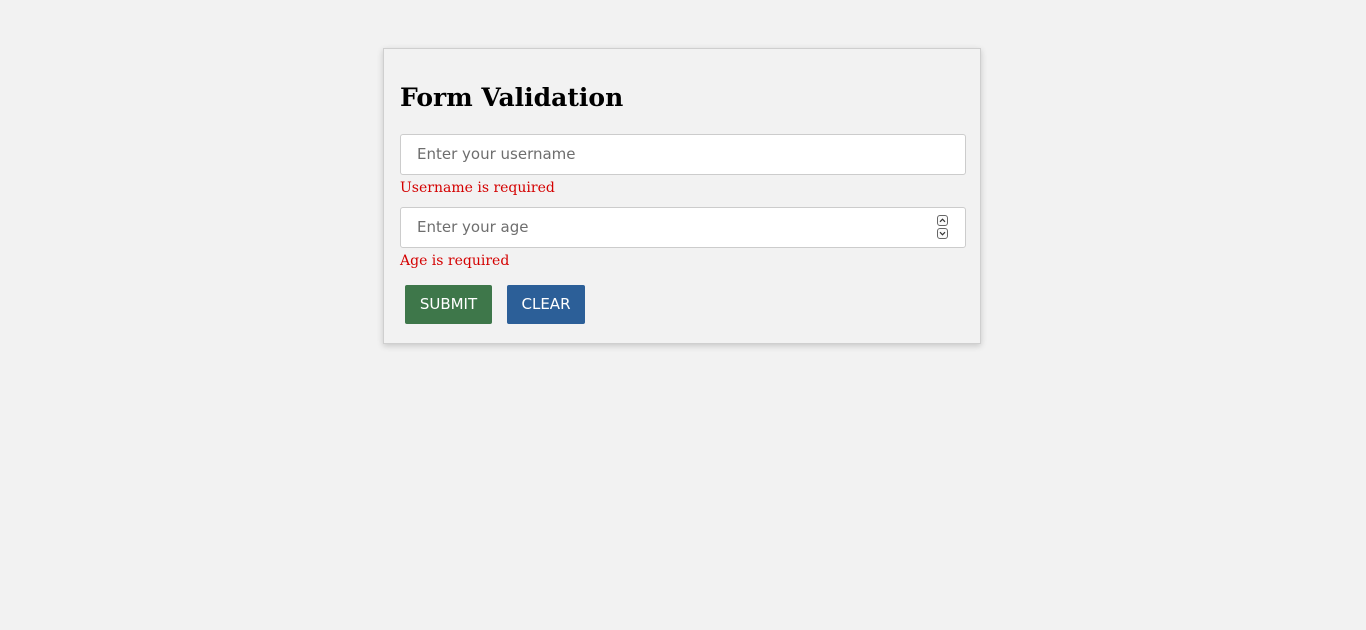  What do you see at coordinates (683, 154) in the screenshot?
I see `username-input: Enter your username` at bounding box center [683, 154].